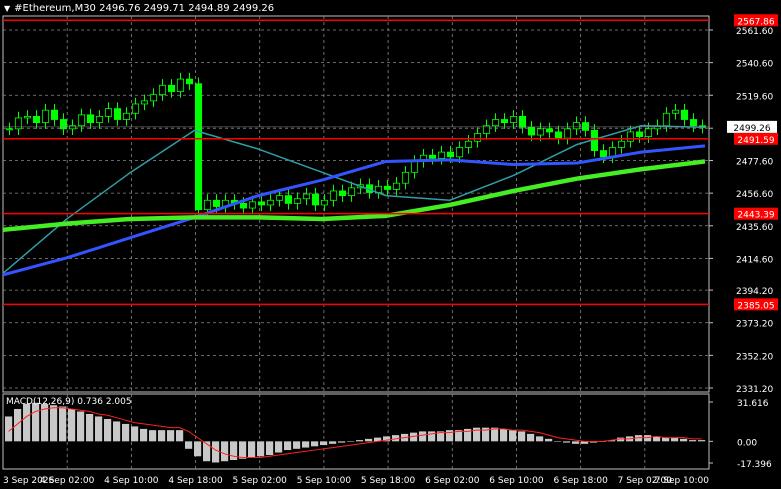 Image resolution: width=781 pixels, height=489 pixels. What do you see at coordinates (754, 195) in the screenshot?
I see `price-tick-label: 2456.60` at bounding box center [754, 195].